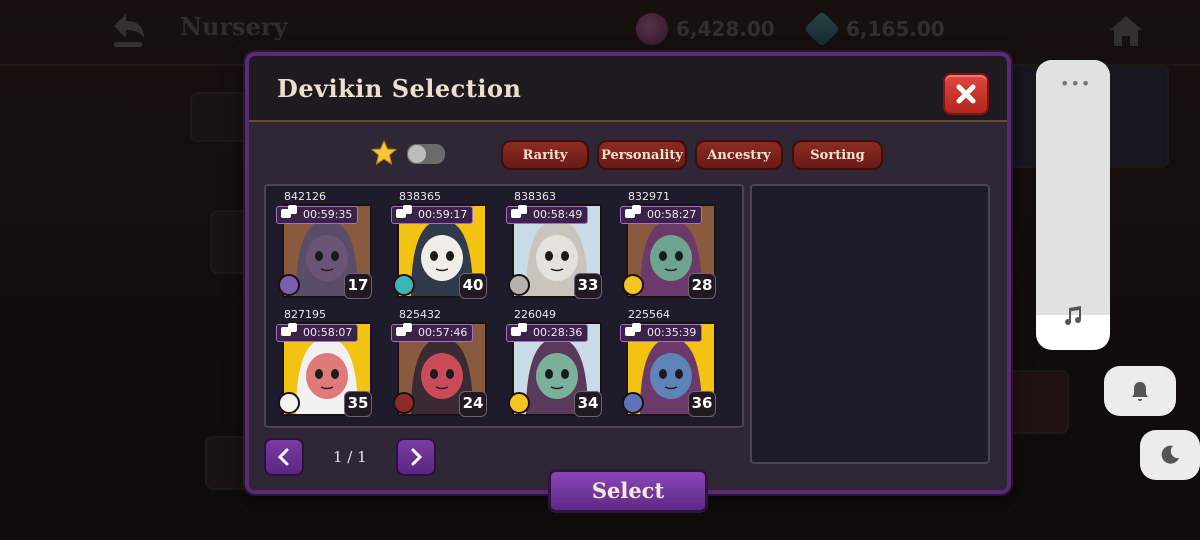  I want to click on incubation-timer: 00:58:27, so click(661, 214).